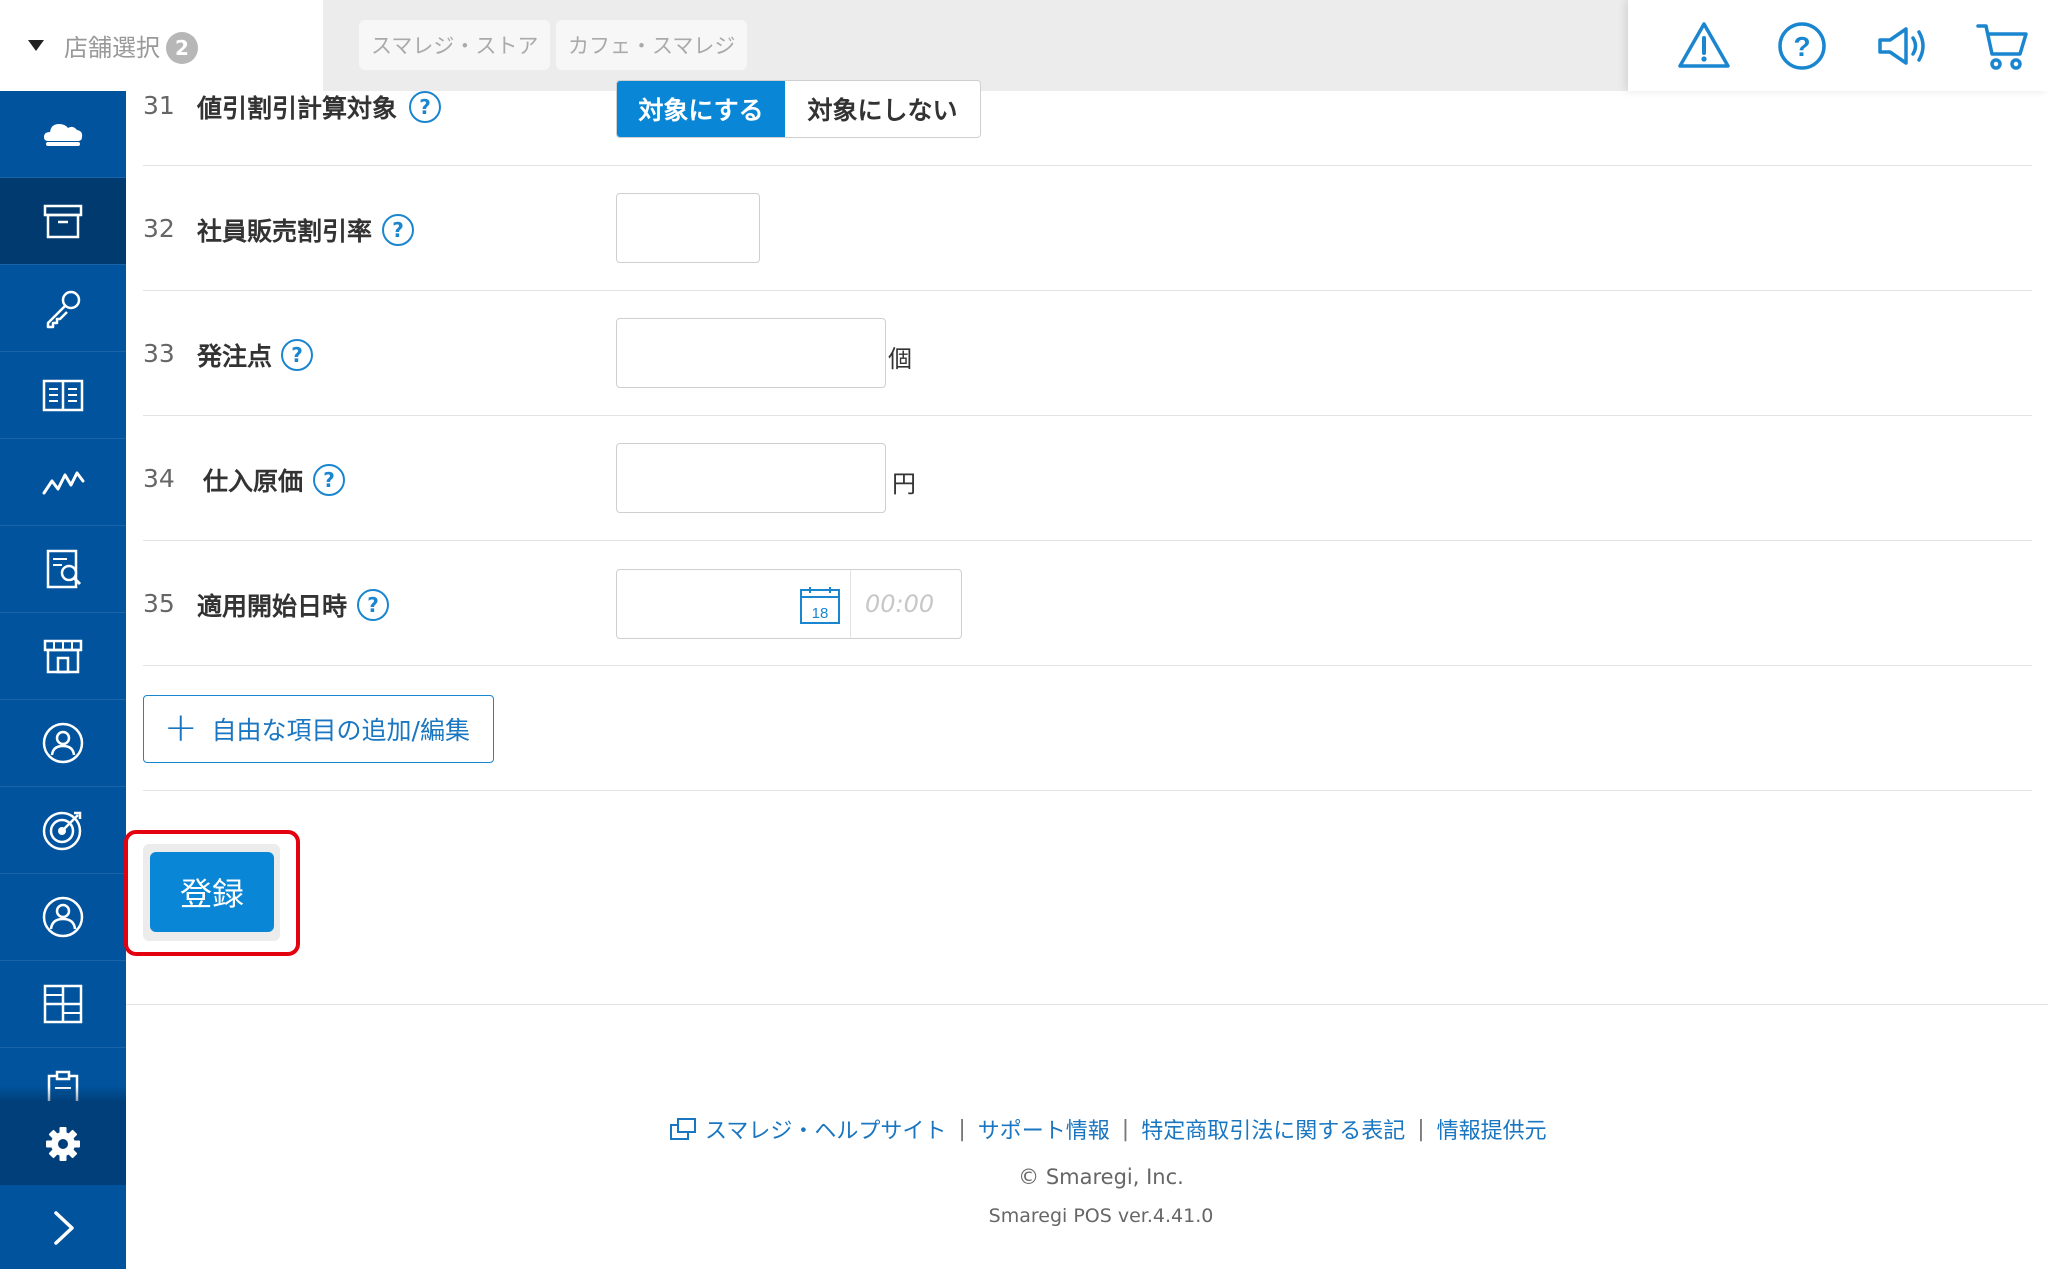 The image size is (2048, 1269). Describe the element at coordinates (688, 228) in the screenshot. I see `employee-discount-rate-input` at that location.